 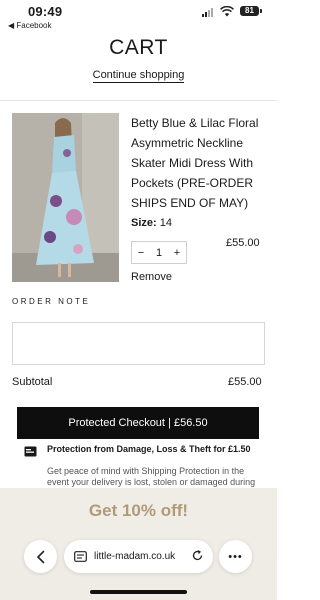 I want to click on battery-tip, so click(x=261, y=11).